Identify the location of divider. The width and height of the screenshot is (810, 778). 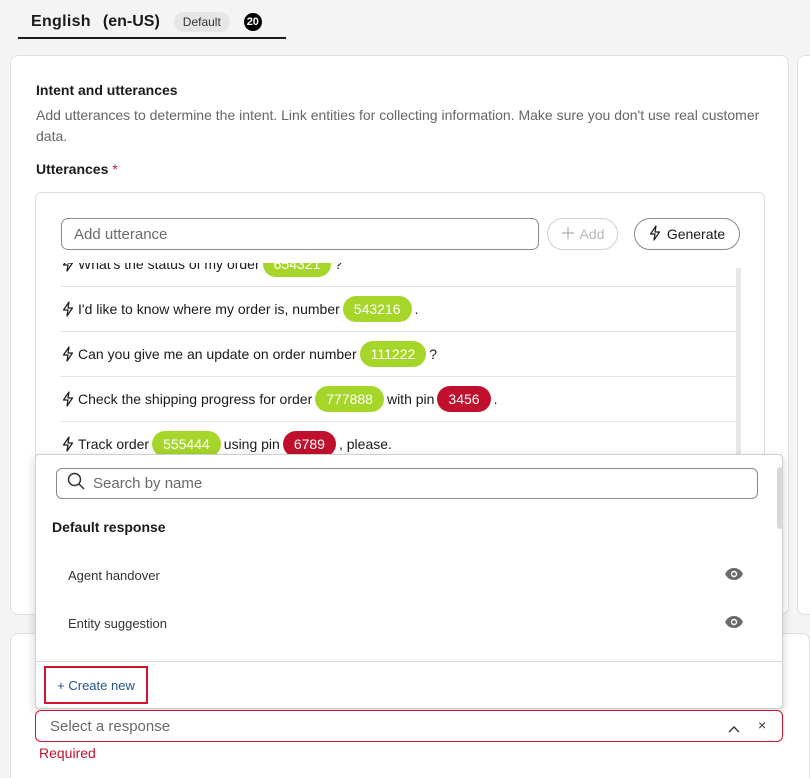
(409, 661).